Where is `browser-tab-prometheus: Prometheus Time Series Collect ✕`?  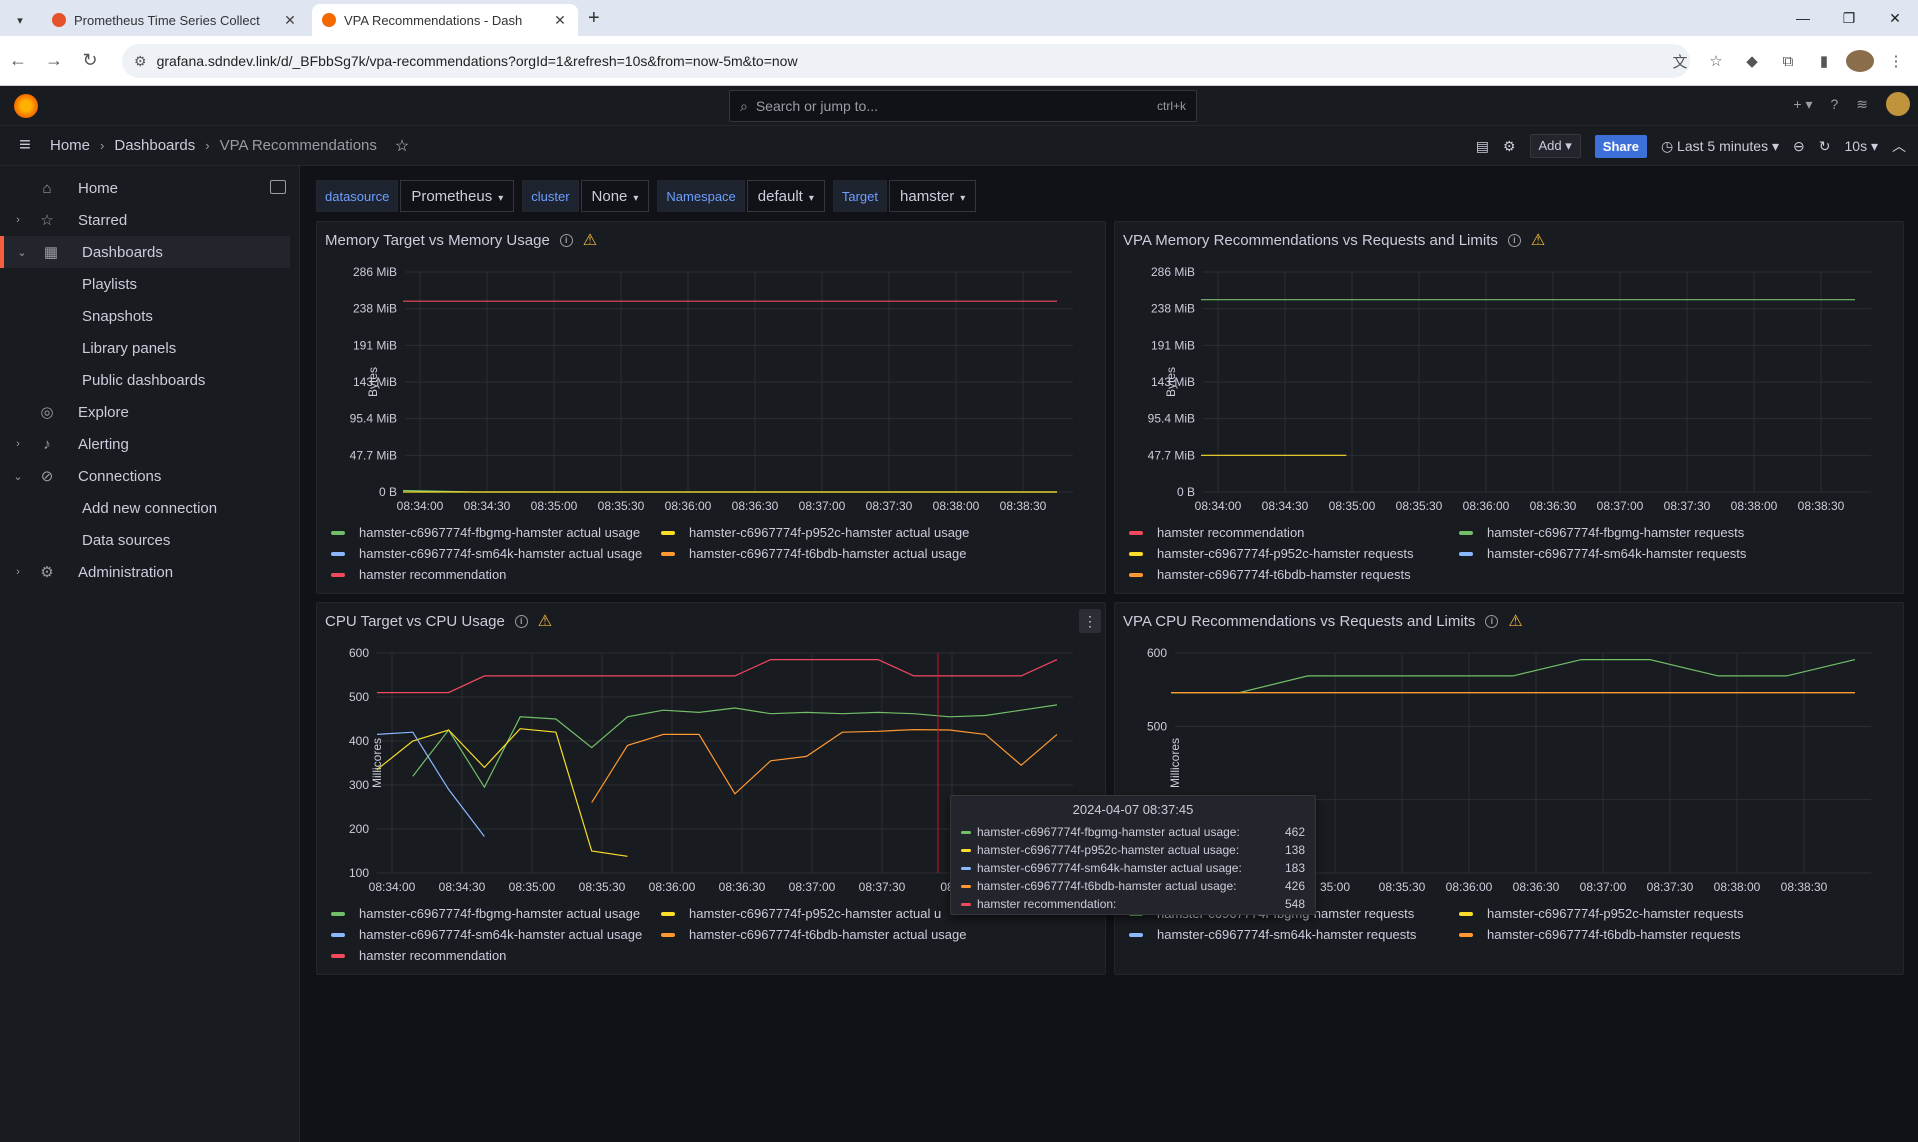 browser-tab-prometheus: Prometheus Time Series Collect ✕ is located at coordinates (175, 20).